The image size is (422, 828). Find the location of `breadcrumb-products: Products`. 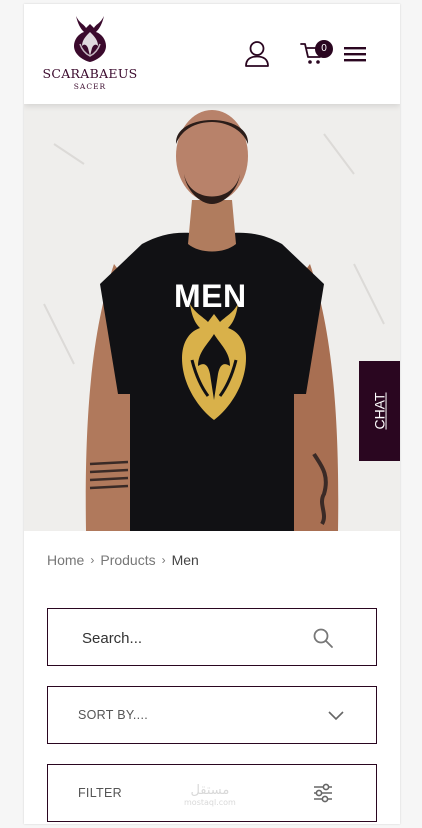

breadcrumb-products: Products is located at coordinates (127, 560).